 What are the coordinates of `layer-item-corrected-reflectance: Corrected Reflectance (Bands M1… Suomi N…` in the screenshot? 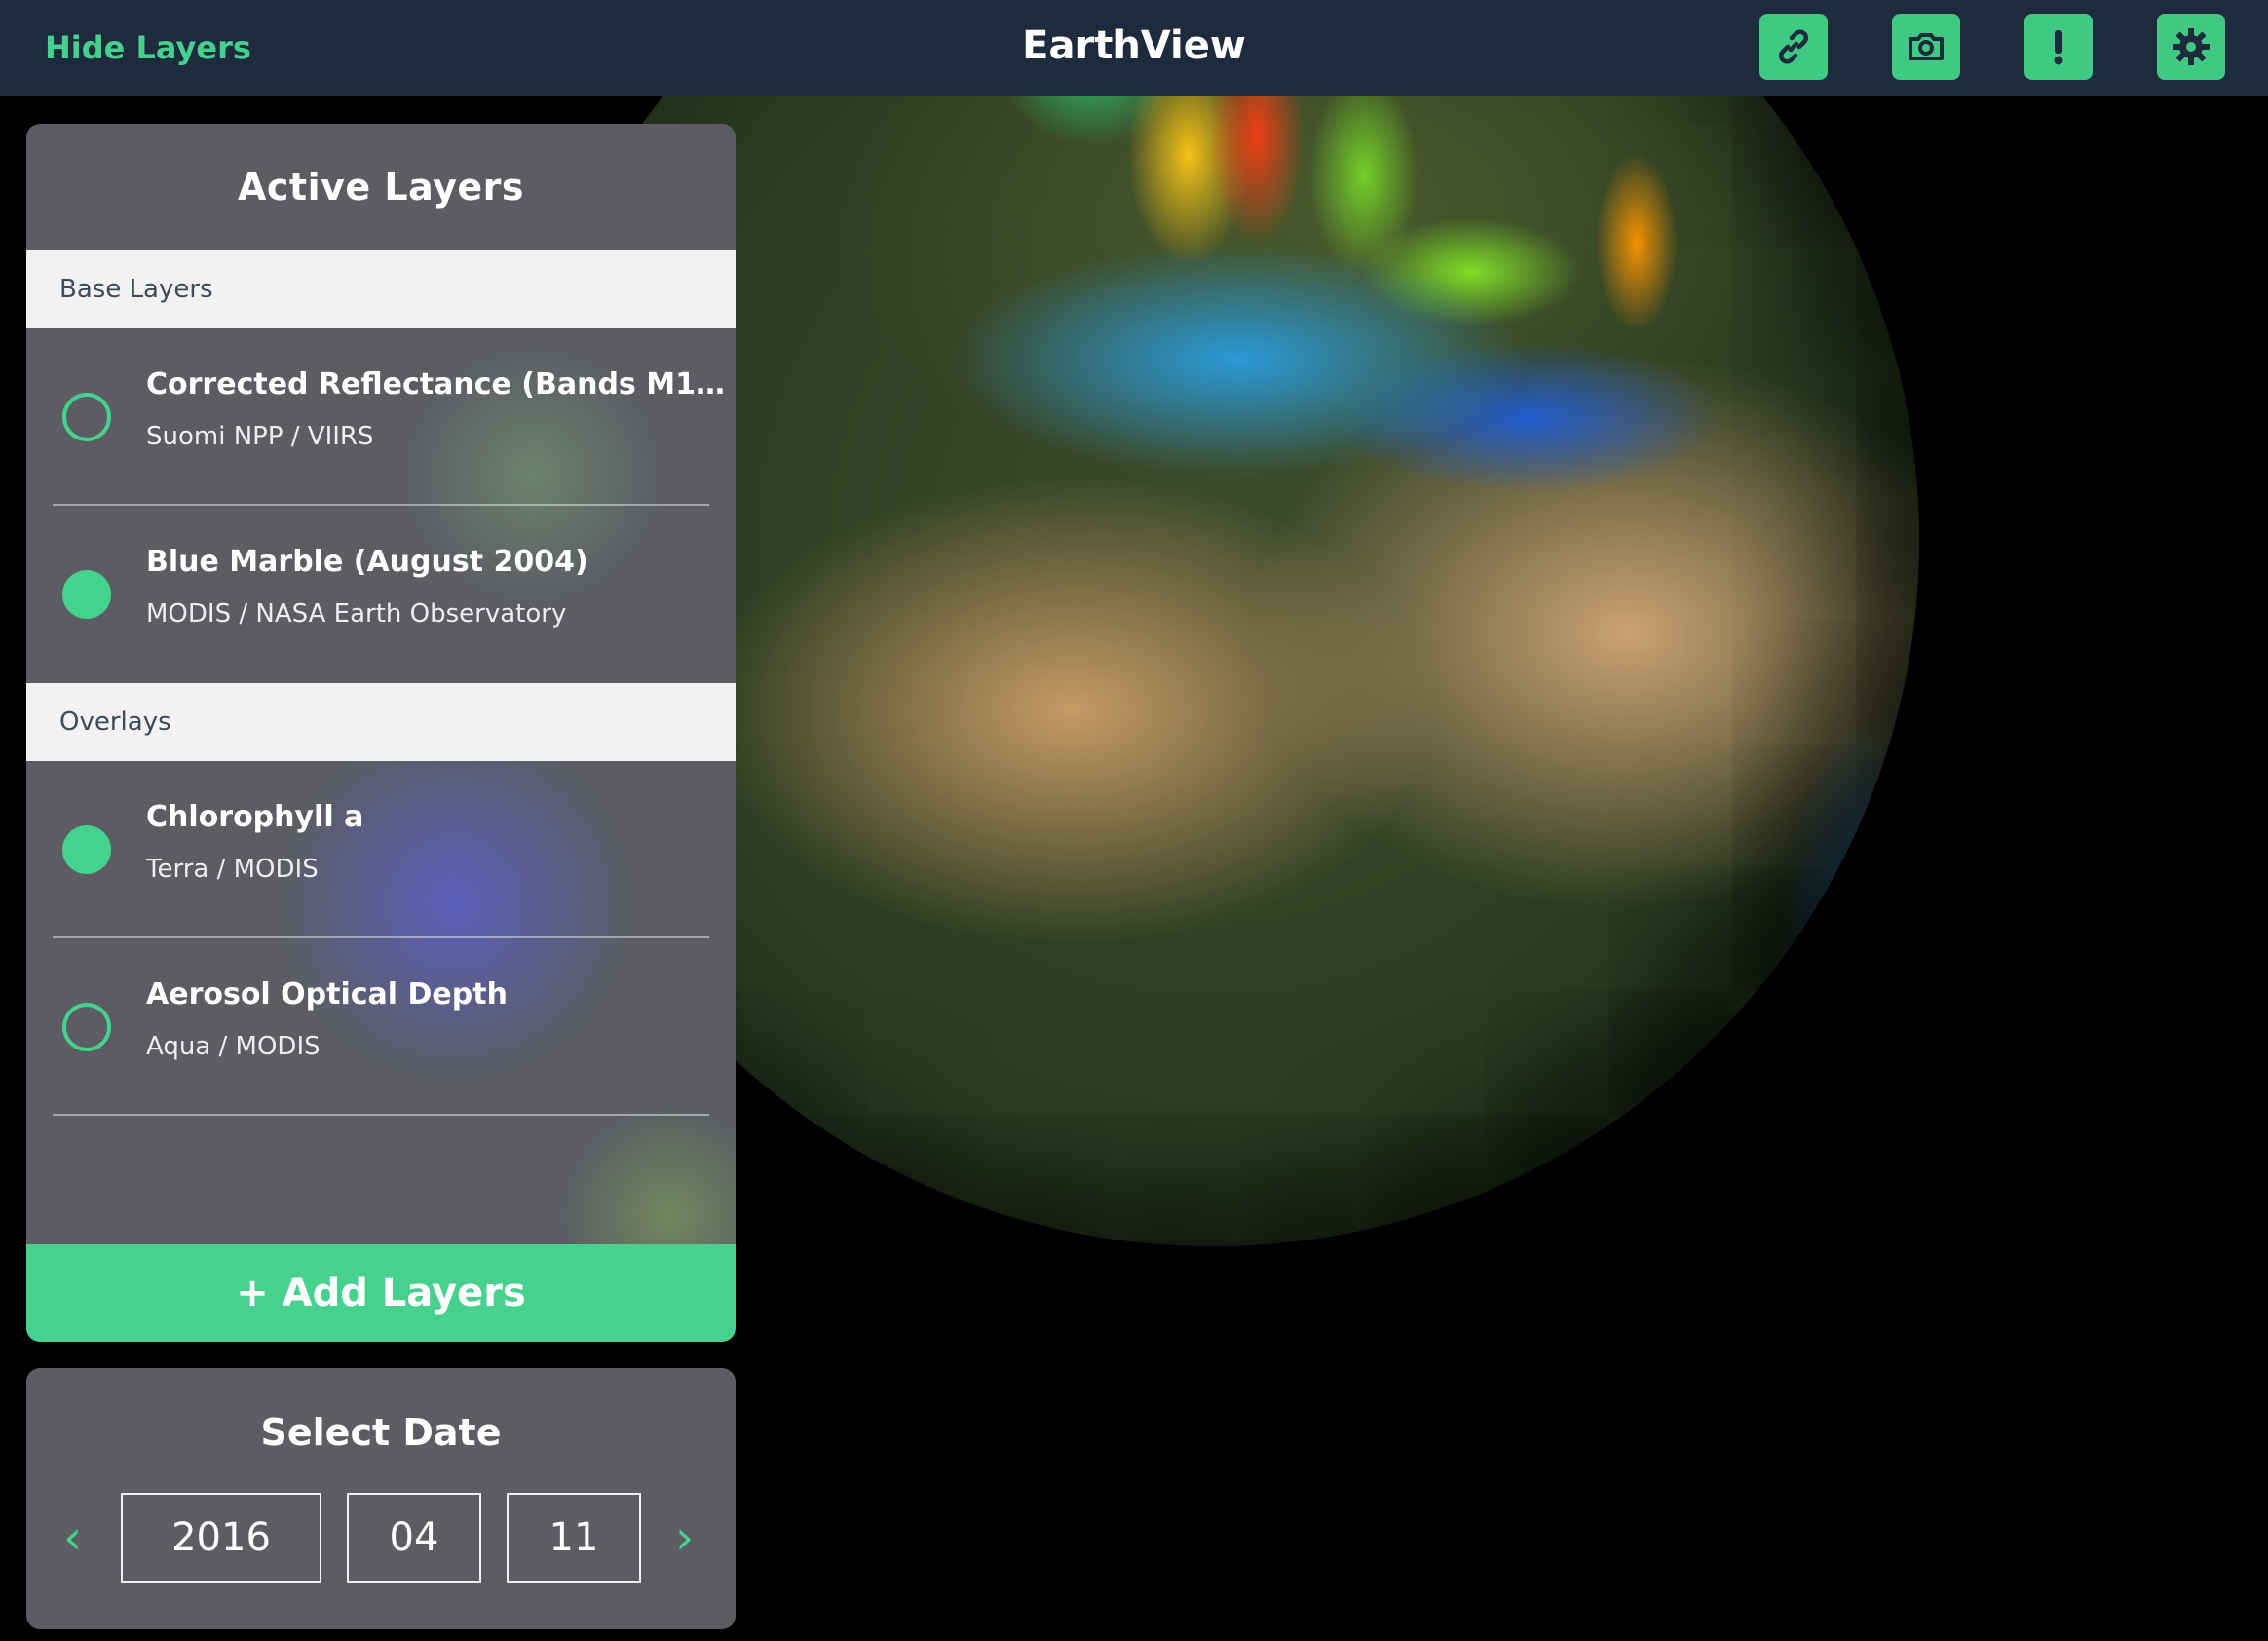 It's located at (381, 417).